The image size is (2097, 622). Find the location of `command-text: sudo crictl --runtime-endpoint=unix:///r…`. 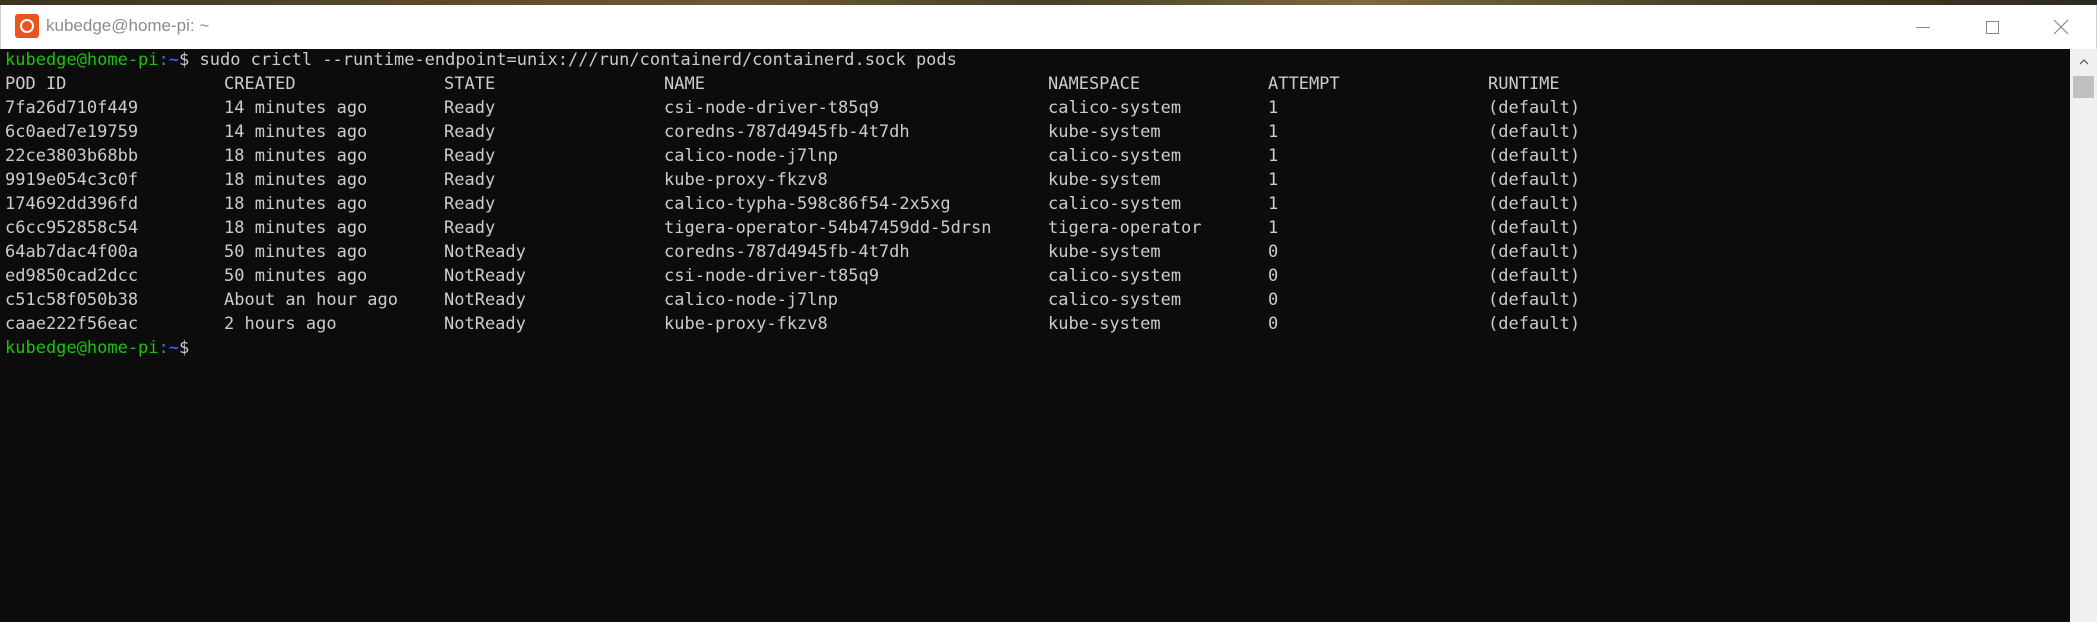

command-text: sudo crictl --runtime-endpoint=unix:///r… is located at coordinates (573, 60).